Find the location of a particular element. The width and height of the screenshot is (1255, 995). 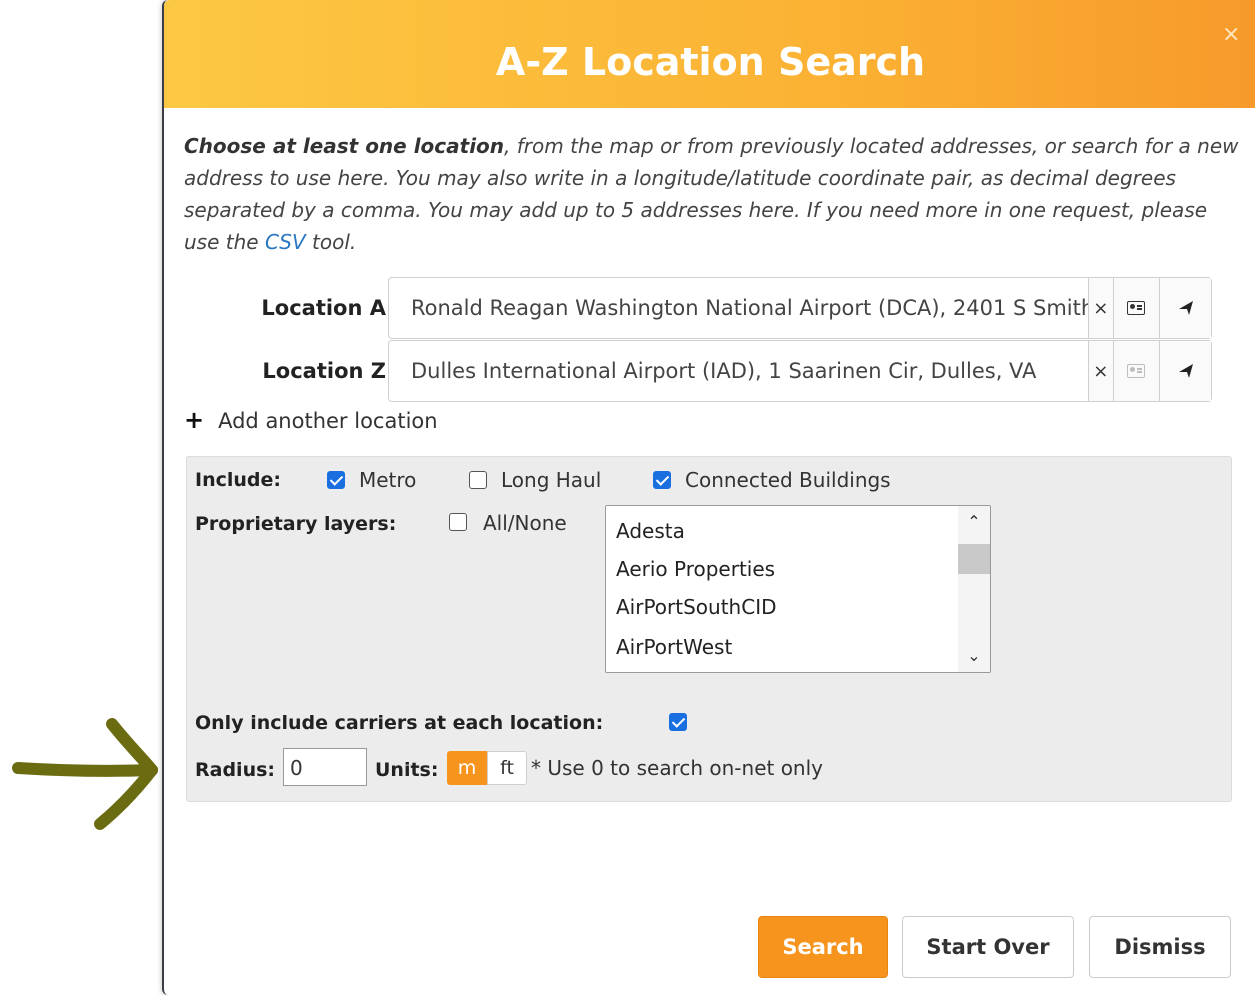

proprietary-layers-label: Proprietary layers: is located at coordinates (296, 524).